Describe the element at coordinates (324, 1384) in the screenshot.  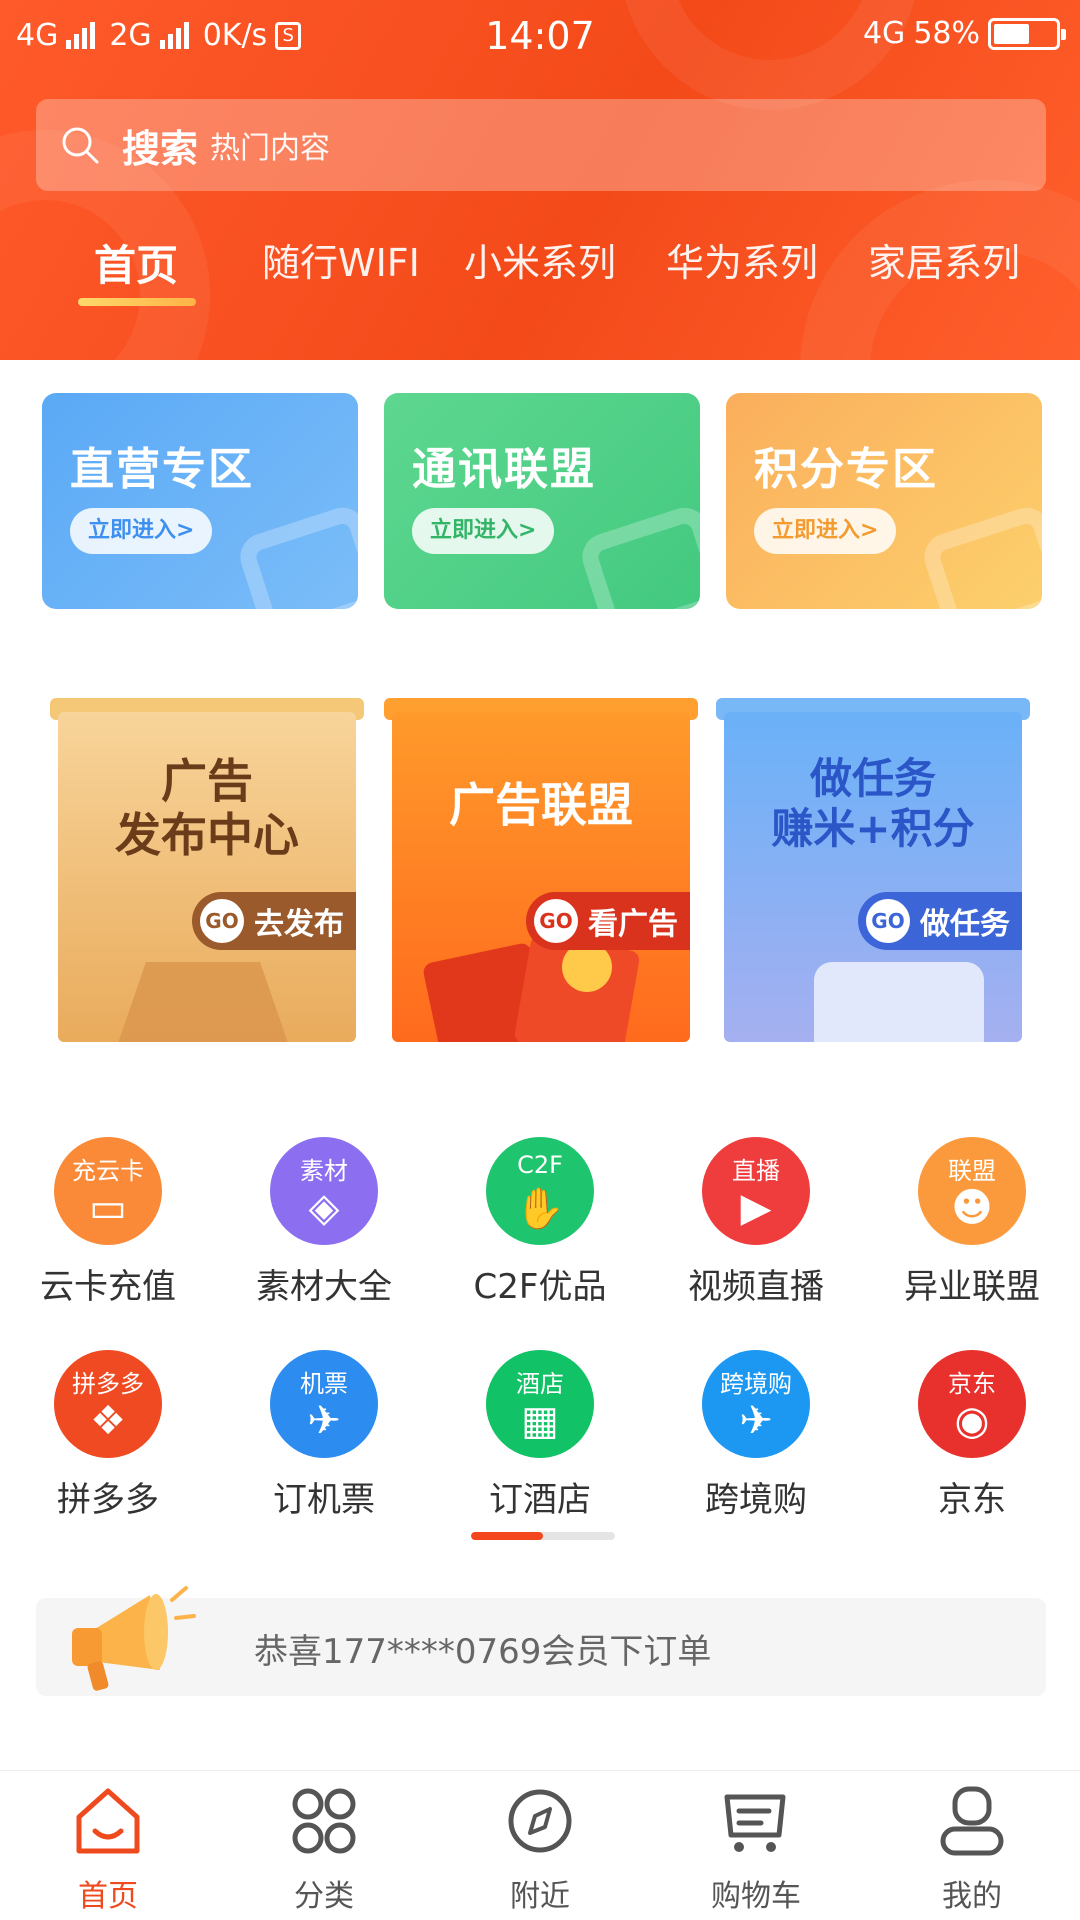
I see `icon-badge-text: 机票` at that location.